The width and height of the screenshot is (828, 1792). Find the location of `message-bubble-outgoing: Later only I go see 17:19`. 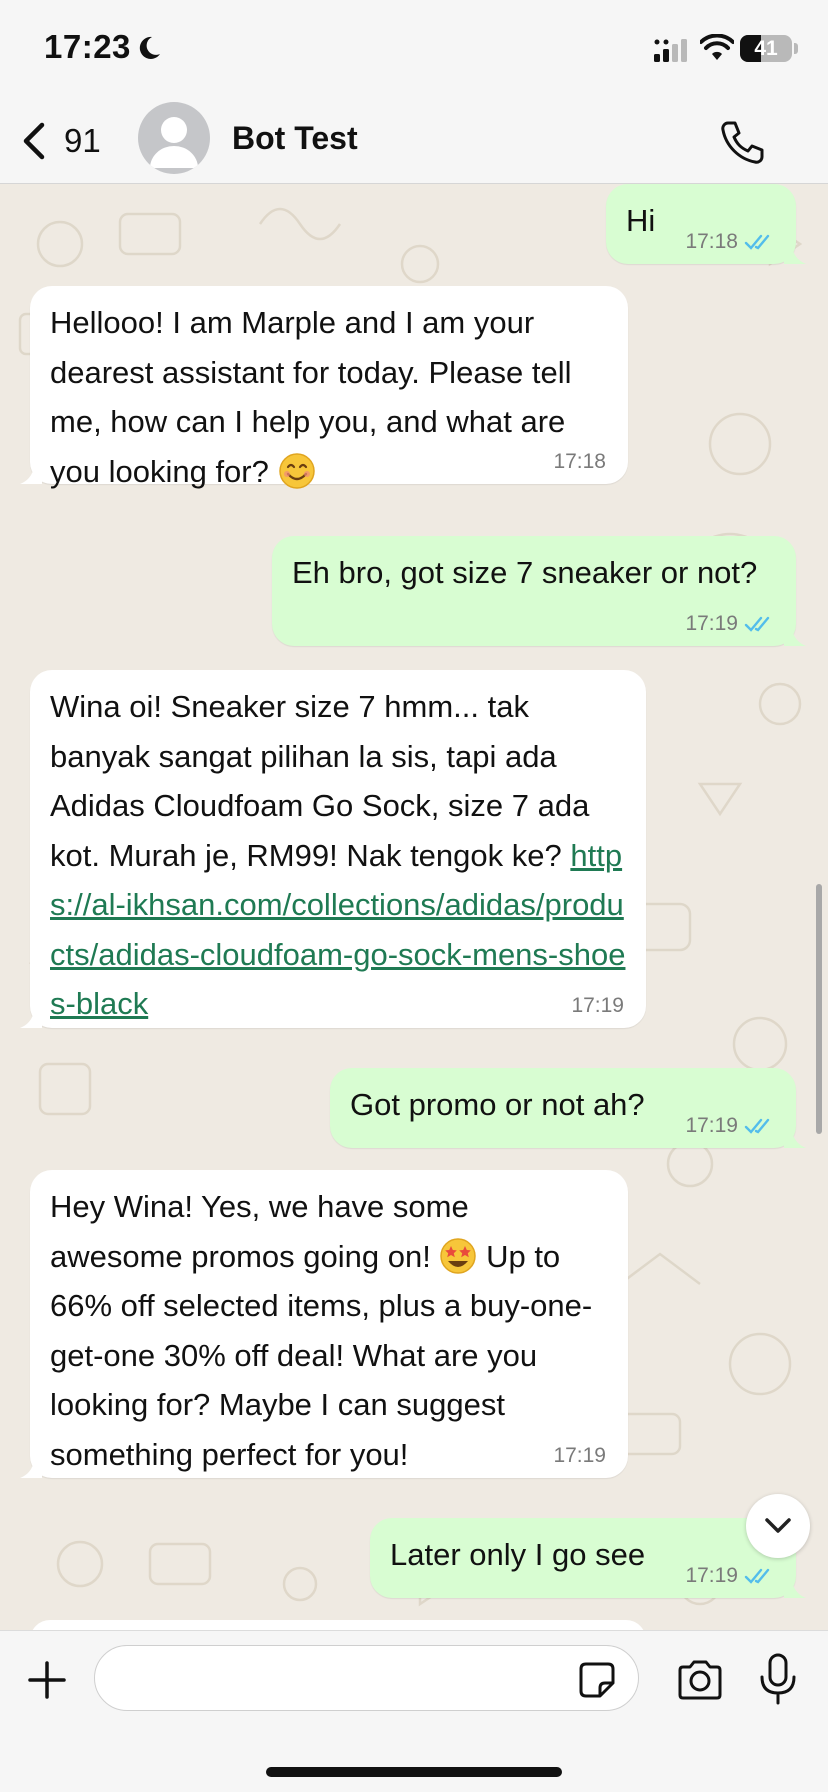

message-bubble-outgoing: Later only I go see 17:19 is located at coordinates (588, 1558).